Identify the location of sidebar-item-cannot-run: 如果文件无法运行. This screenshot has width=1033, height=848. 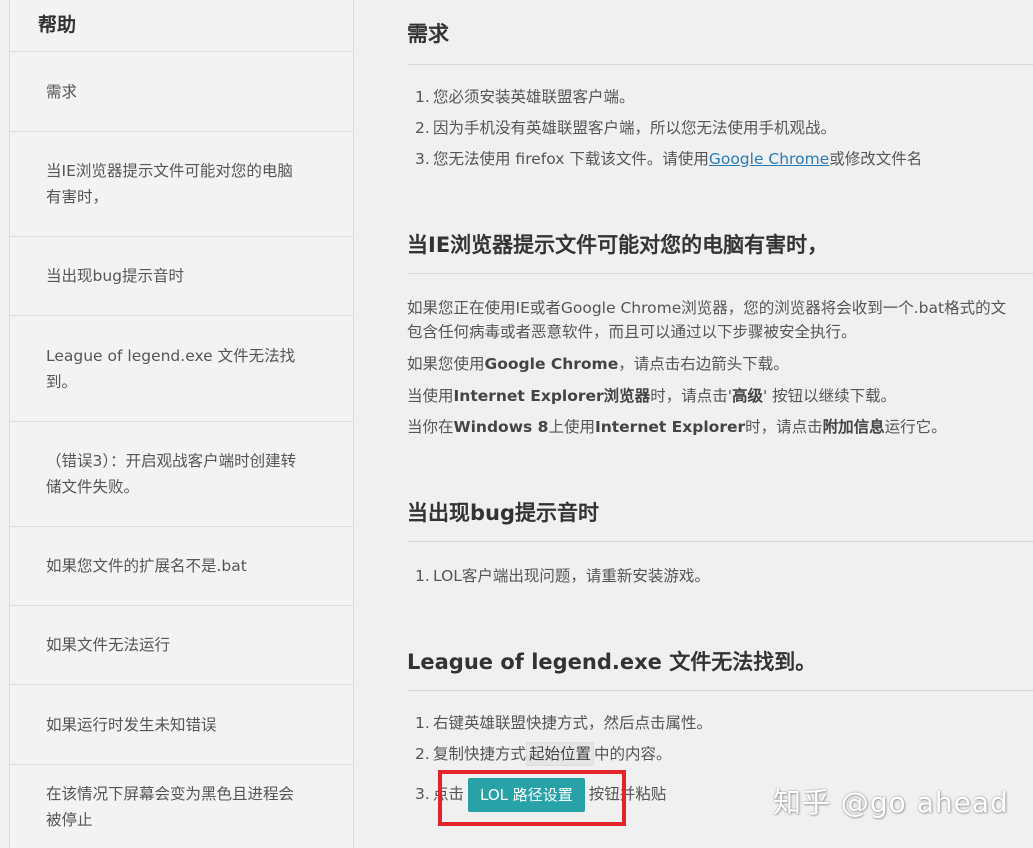
(181, 645).